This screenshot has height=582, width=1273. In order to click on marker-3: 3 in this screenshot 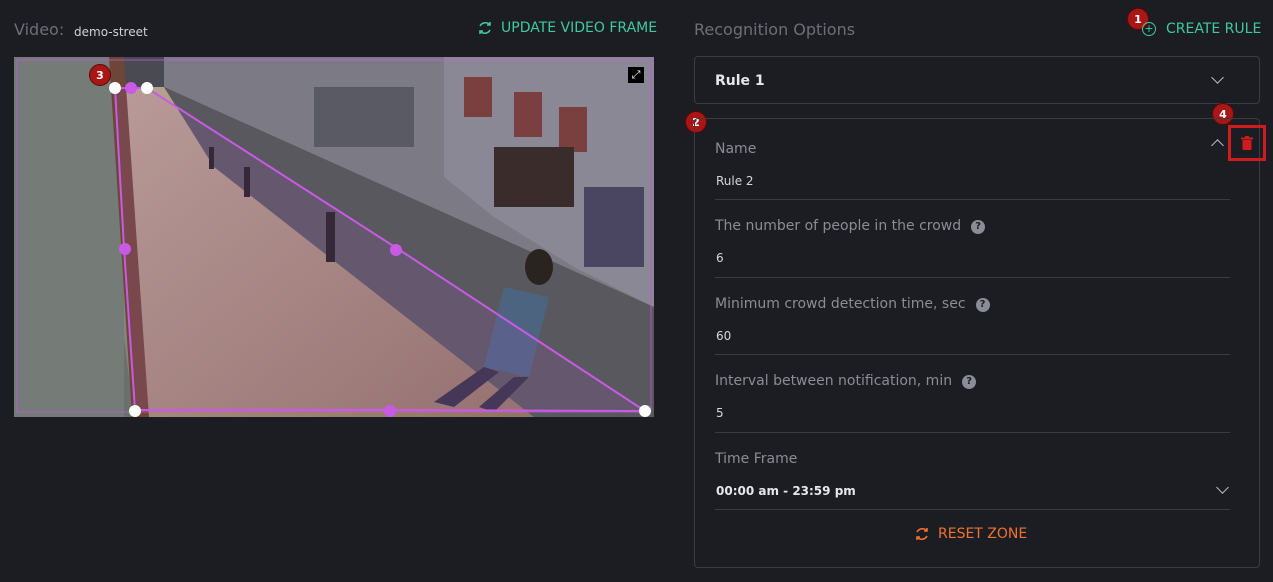, I will do `click(100, 75)`.